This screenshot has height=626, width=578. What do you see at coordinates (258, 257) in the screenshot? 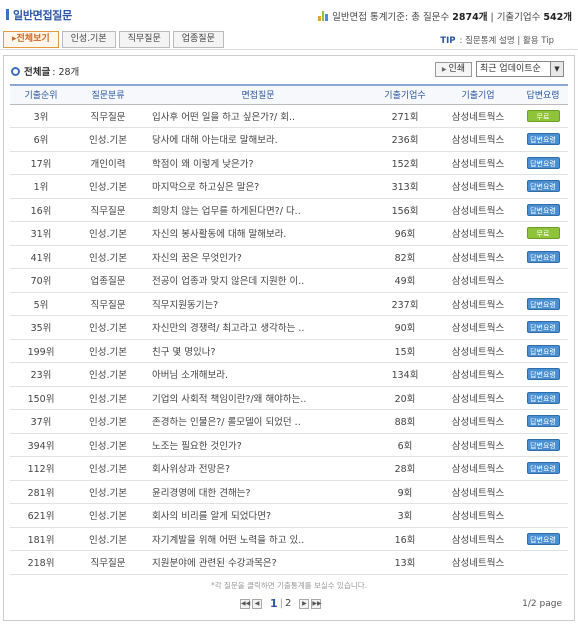
I see `question-link: 자신의 꿈은 무엇인가?` at bounding box center [258, 257].